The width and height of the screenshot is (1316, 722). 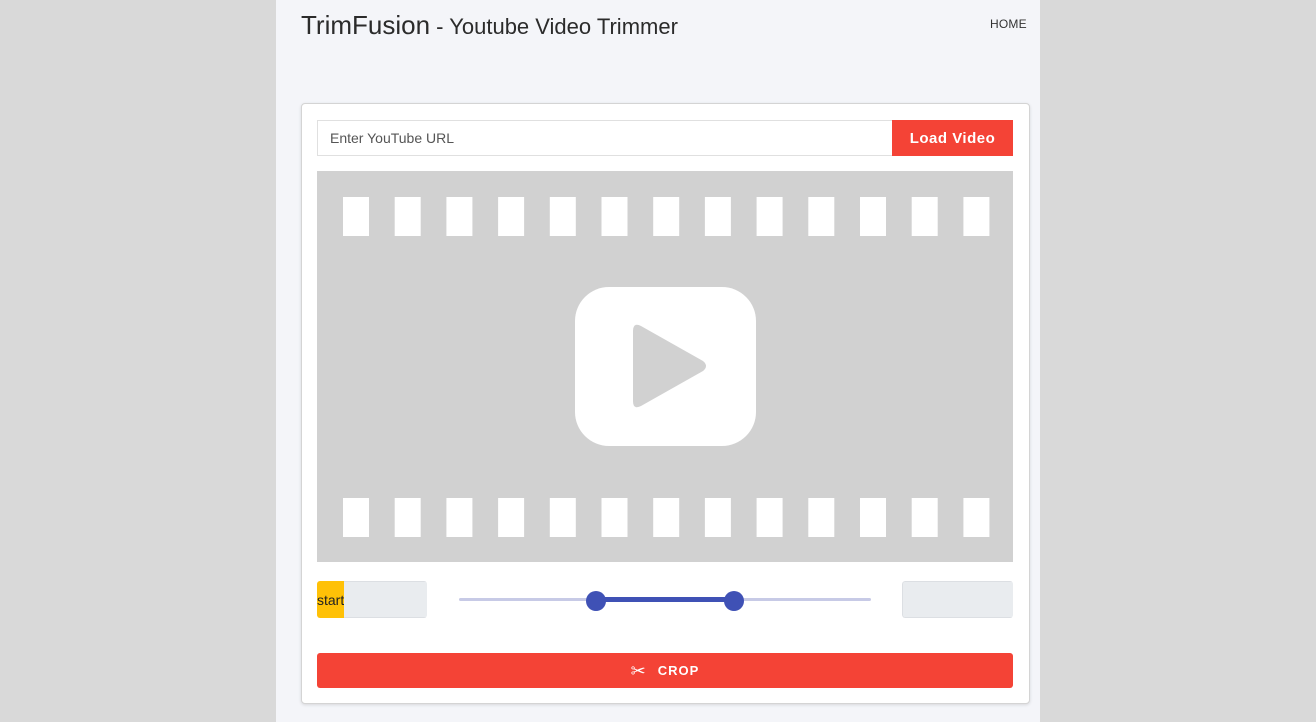 What do you see at coordinates (733, 601) in the screenshot?
I see `slider-end-handle` at bounding box center [733, 601].